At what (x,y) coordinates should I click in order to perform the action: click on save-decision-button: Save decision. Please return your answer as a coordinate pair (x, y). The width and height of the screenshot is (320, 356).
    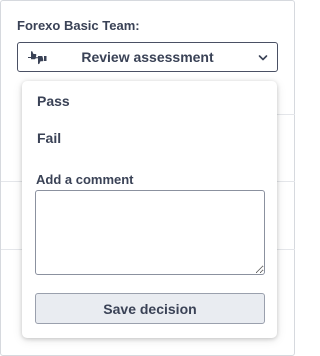
    Looking at the image, I should click on (150, 308).